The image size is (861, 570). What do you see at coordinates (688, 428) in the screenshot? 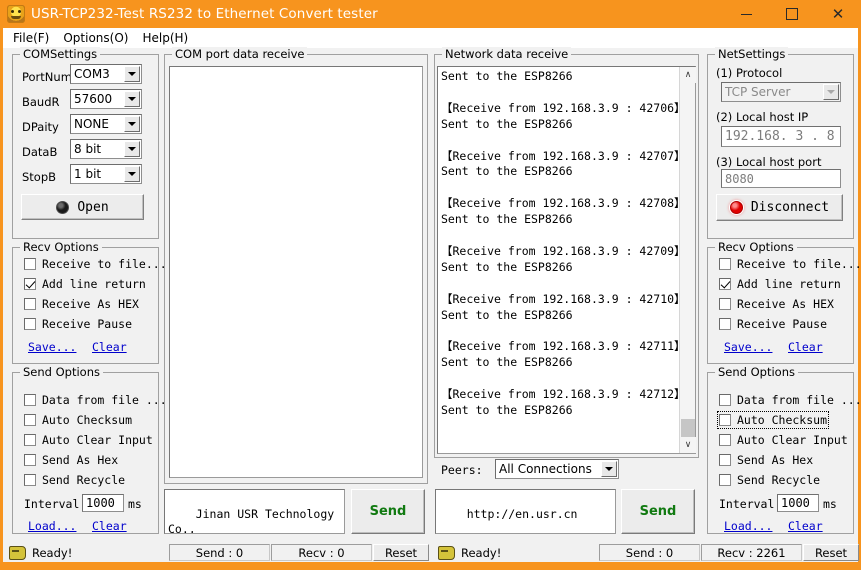
I see `scrollbar-thumb` at bounding box center [688, 428].